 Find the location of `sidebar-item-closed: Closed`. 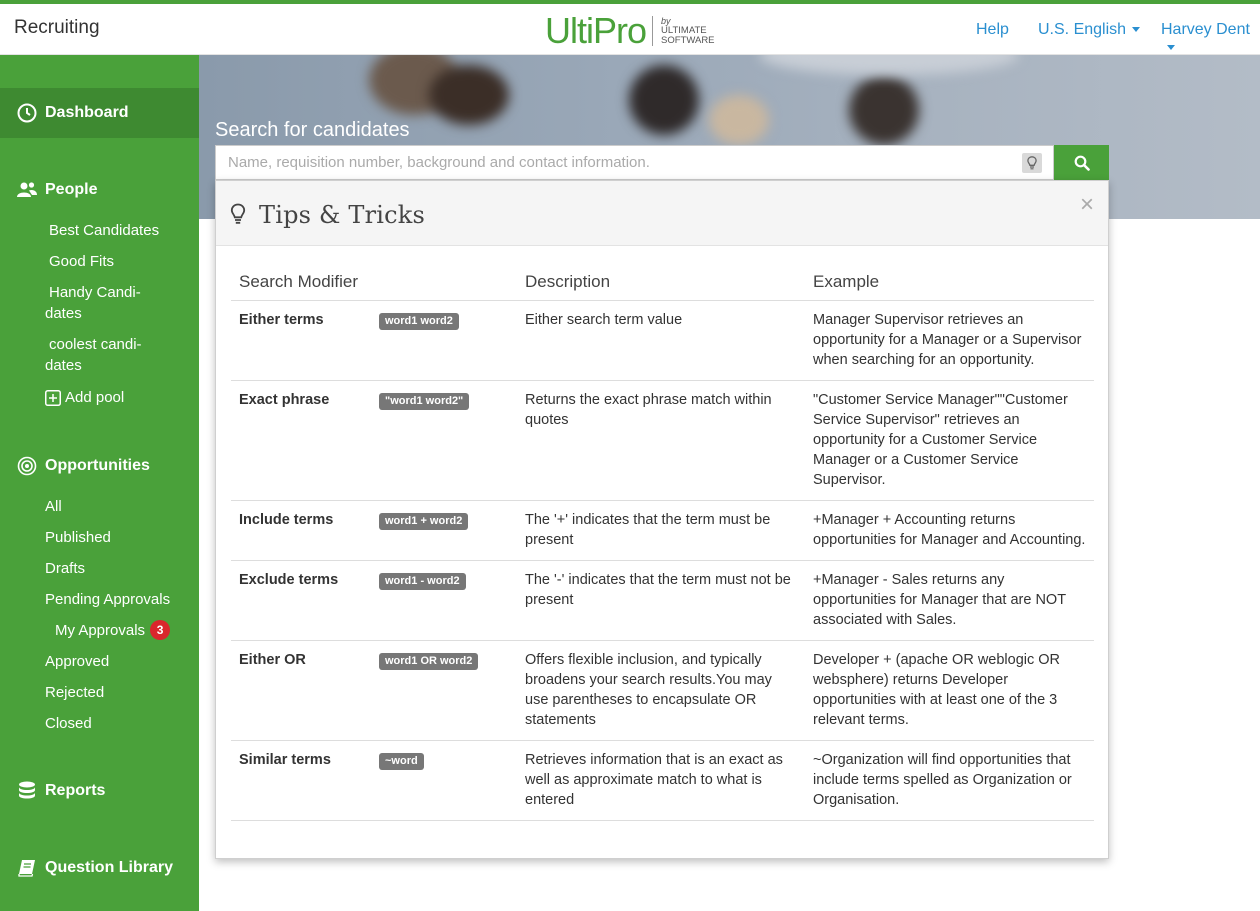

sidebar-item-closed: Closed is located at coordinates (68, 723).